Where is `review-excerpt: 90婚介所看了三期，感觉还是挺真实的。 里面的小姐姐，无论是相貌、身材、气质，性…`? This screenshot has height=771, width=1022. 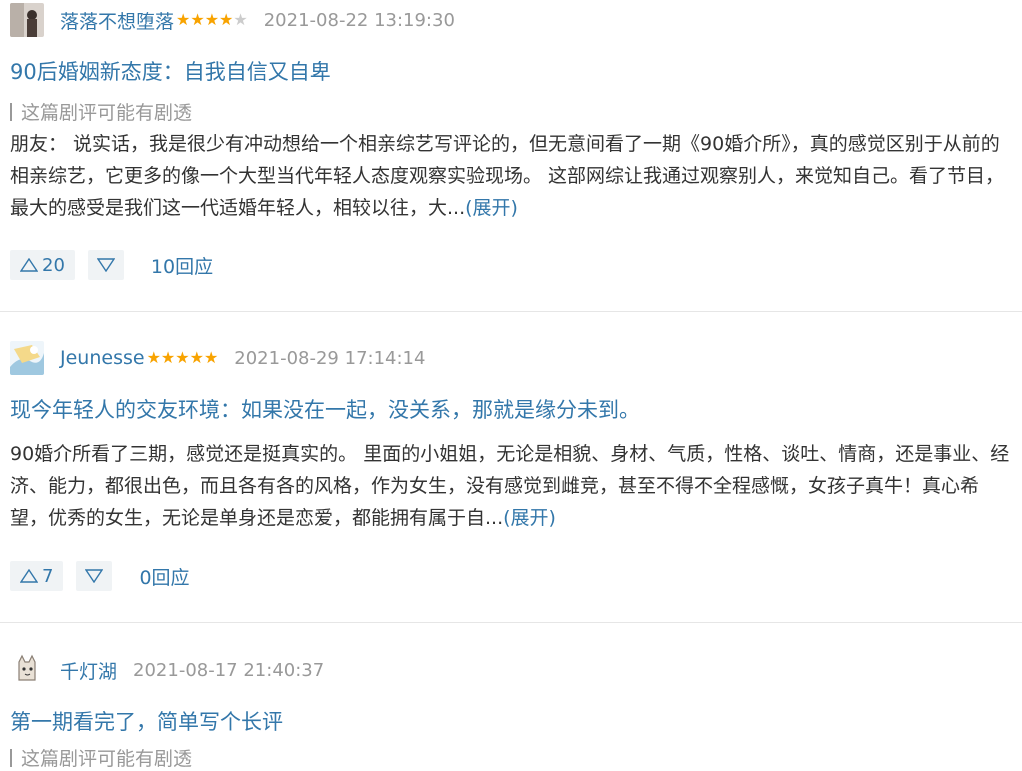
review-excerpt: 90婚介所看了三期，感觉还是挺真实的。 里面的小姐姐，无论是相貌、身材、气质，性… is located at coordinates (512, 486).